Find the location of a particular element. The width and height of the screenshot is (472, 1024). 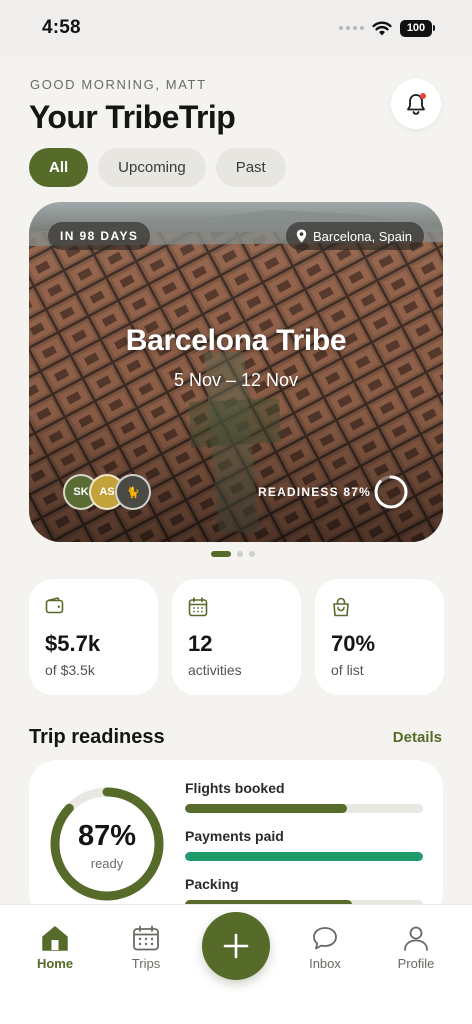

notification-dot is located at coordinates (423, 96).